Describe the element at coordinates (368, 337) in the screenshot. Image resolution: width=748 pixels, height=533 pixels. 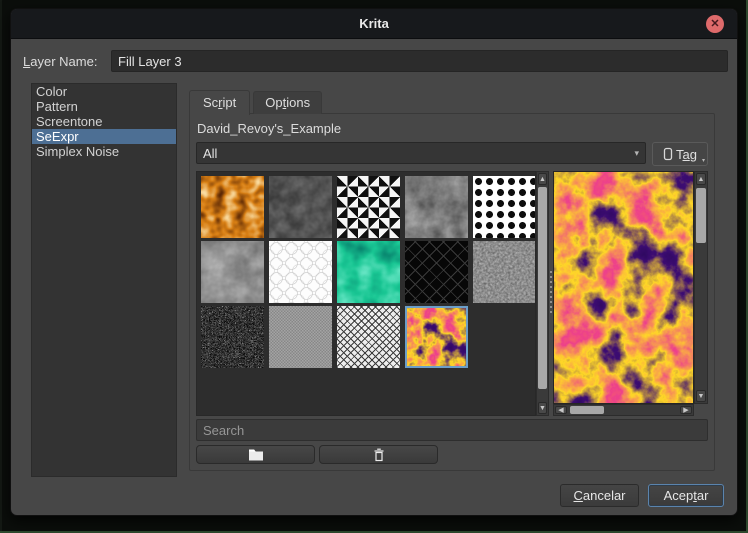
I see `pattern-thumbnail-diagonal-dither` at that location.